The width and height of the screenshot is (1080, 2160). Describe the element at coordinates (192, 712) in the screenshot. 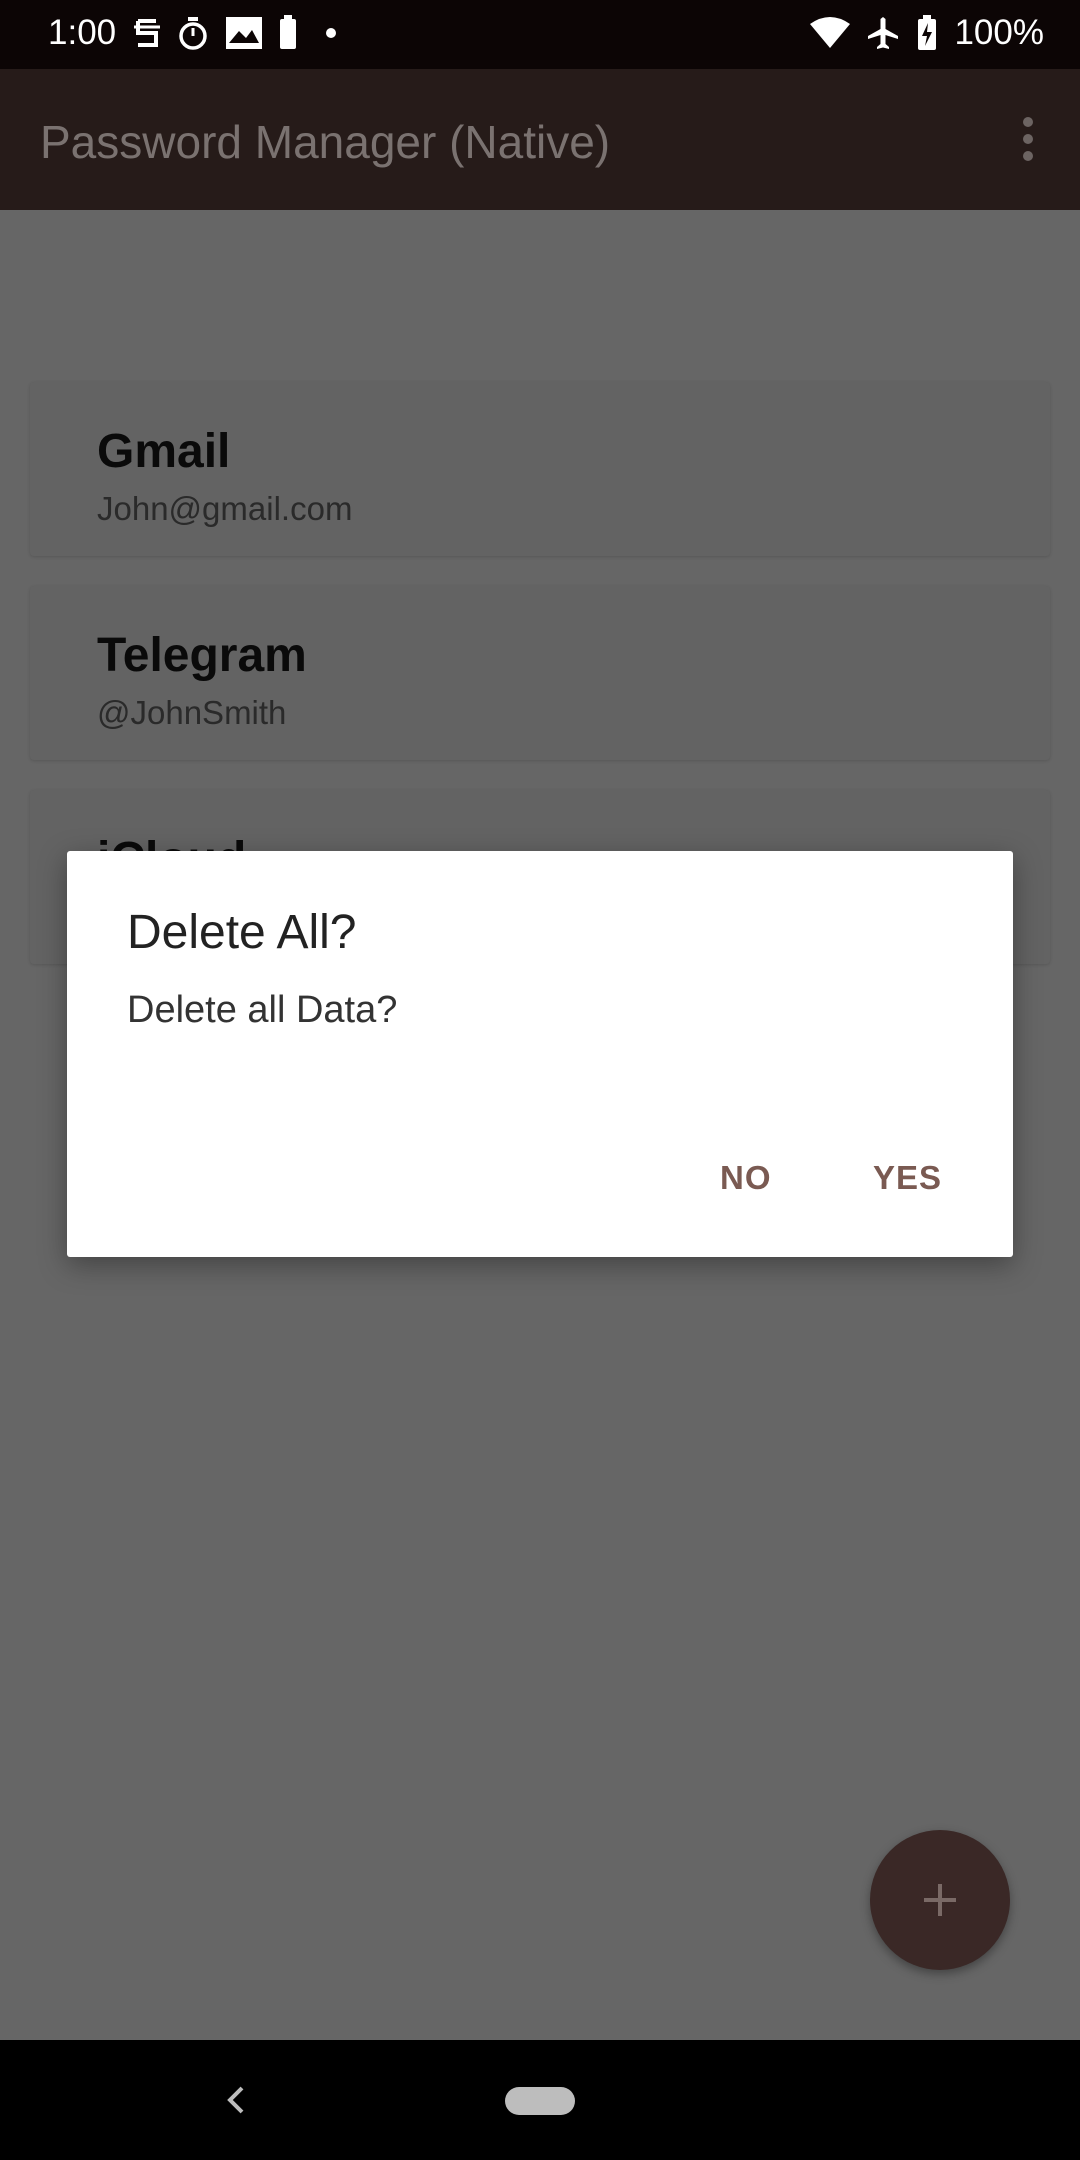

I see `entry-account: @JohnSmith` at that location.